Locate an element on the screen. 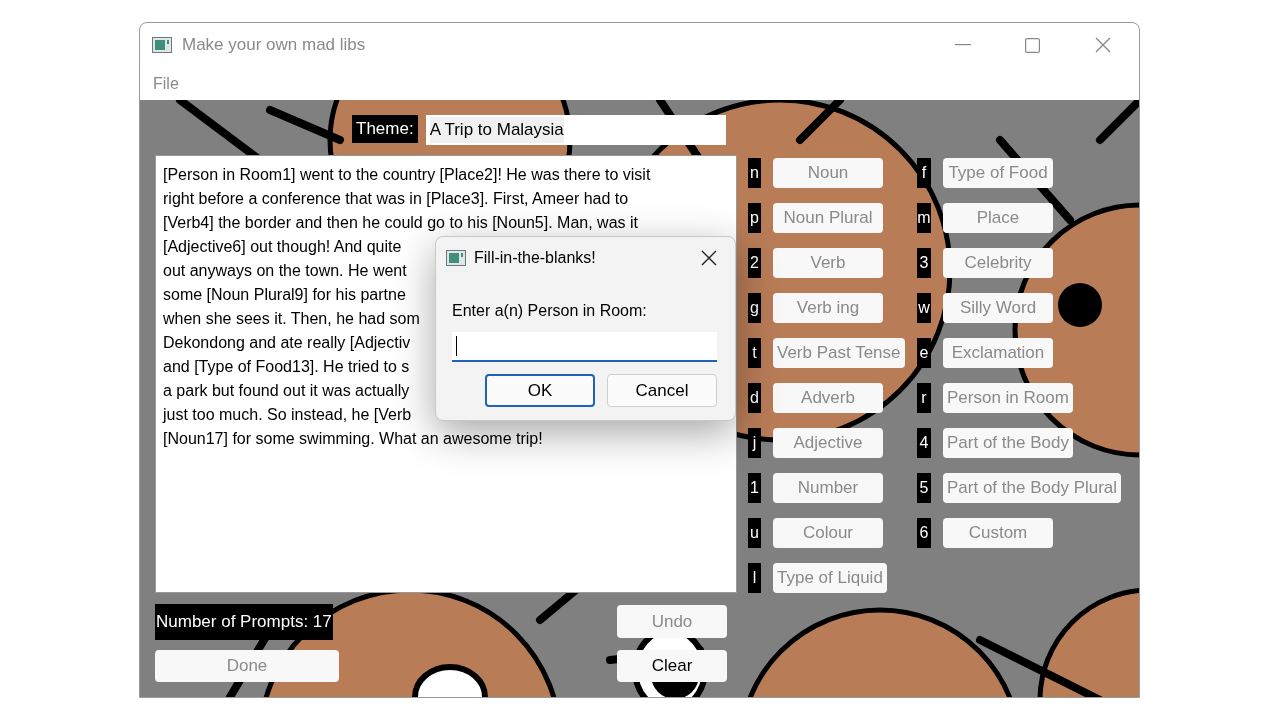 Image resolution: width=1280 pixels, height=720 pixels. shortcut-key: w is located at coordinates (924, 308).